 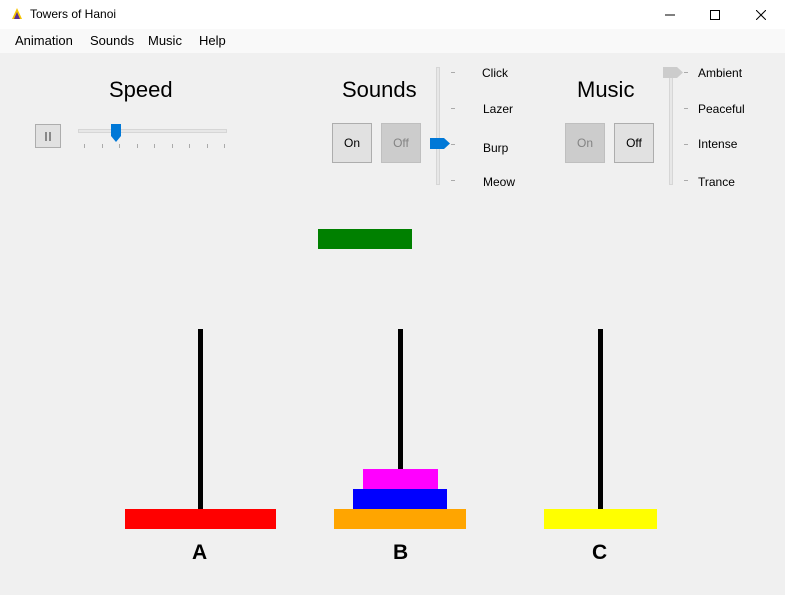 What do you see at coordinates (438, 126) in the screenshot?
I see `sounds-slider-track` at bounding box center [438, 126].